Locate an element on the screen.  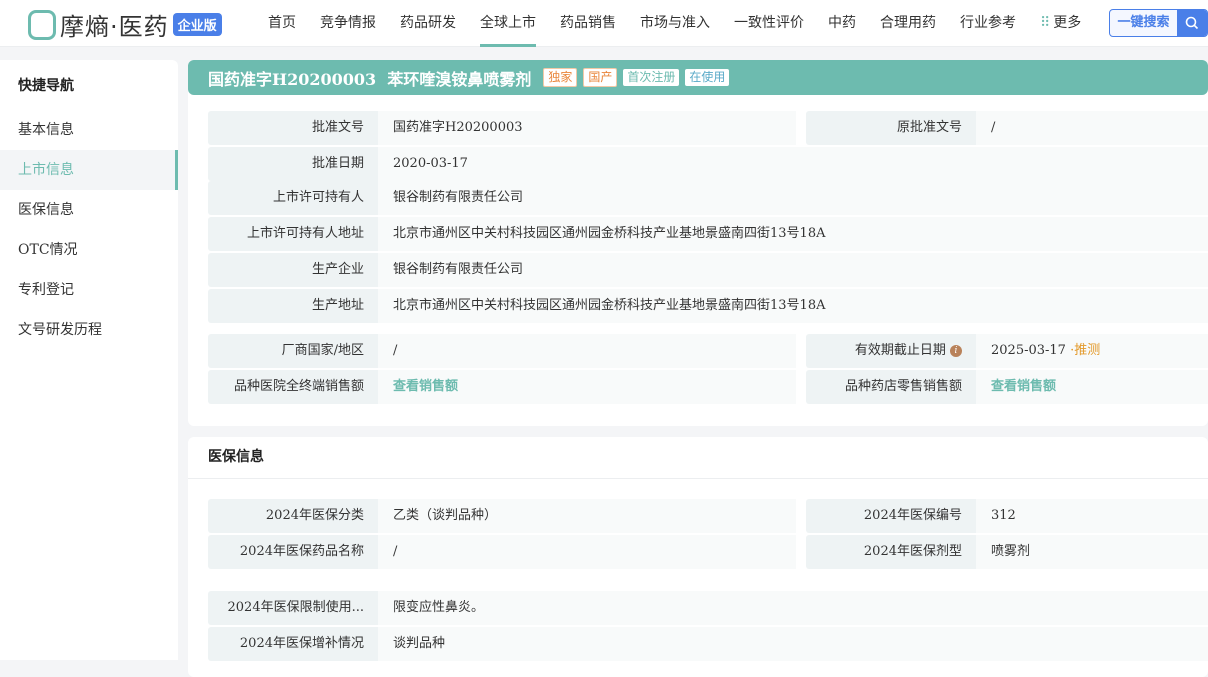
label: 2024年医保编号 is located at coordinates (891, 516).